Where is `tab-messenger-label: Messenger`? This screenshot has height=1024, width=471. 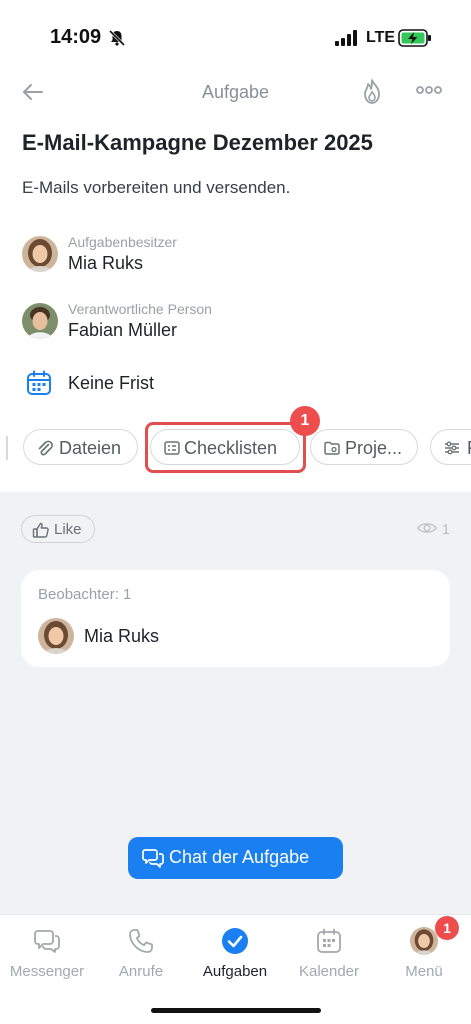
tab-messenger-label: Messenger is located at coordinates (47, 971).